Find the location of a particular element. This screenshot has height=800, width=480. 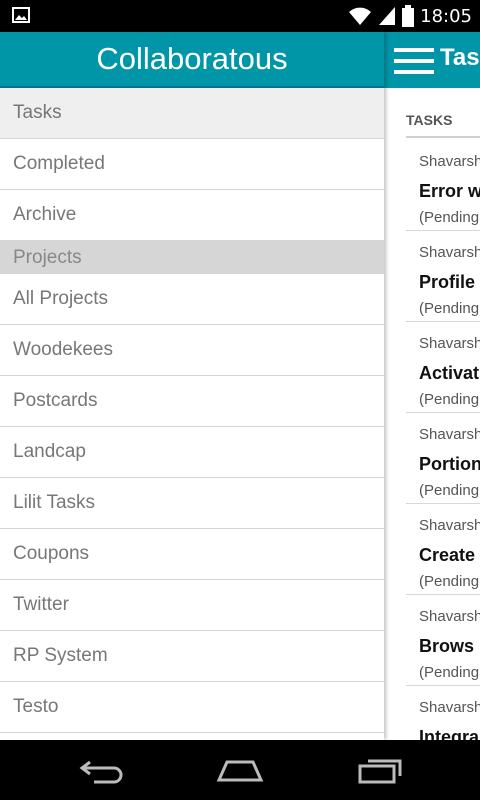

drawer-item-lilit-tasks: Lilit Tasks is located at coordinates (192, 503).